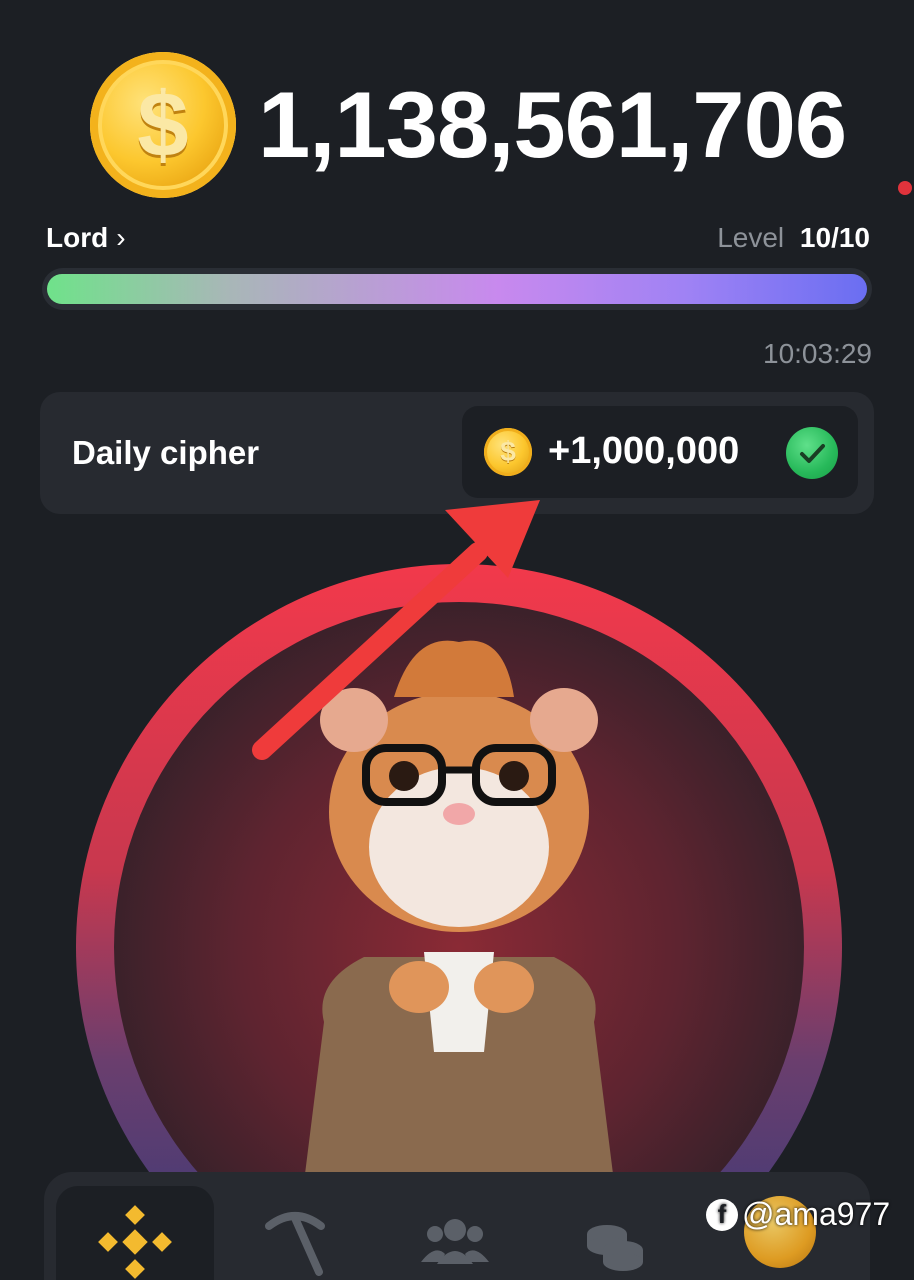 Image resolution: width=914 pixels, height=1280 pixels. Describe the element at coordinates (166, 452) in the screenshot. I see `daily-cipher-title: Daily cipher` at that location.